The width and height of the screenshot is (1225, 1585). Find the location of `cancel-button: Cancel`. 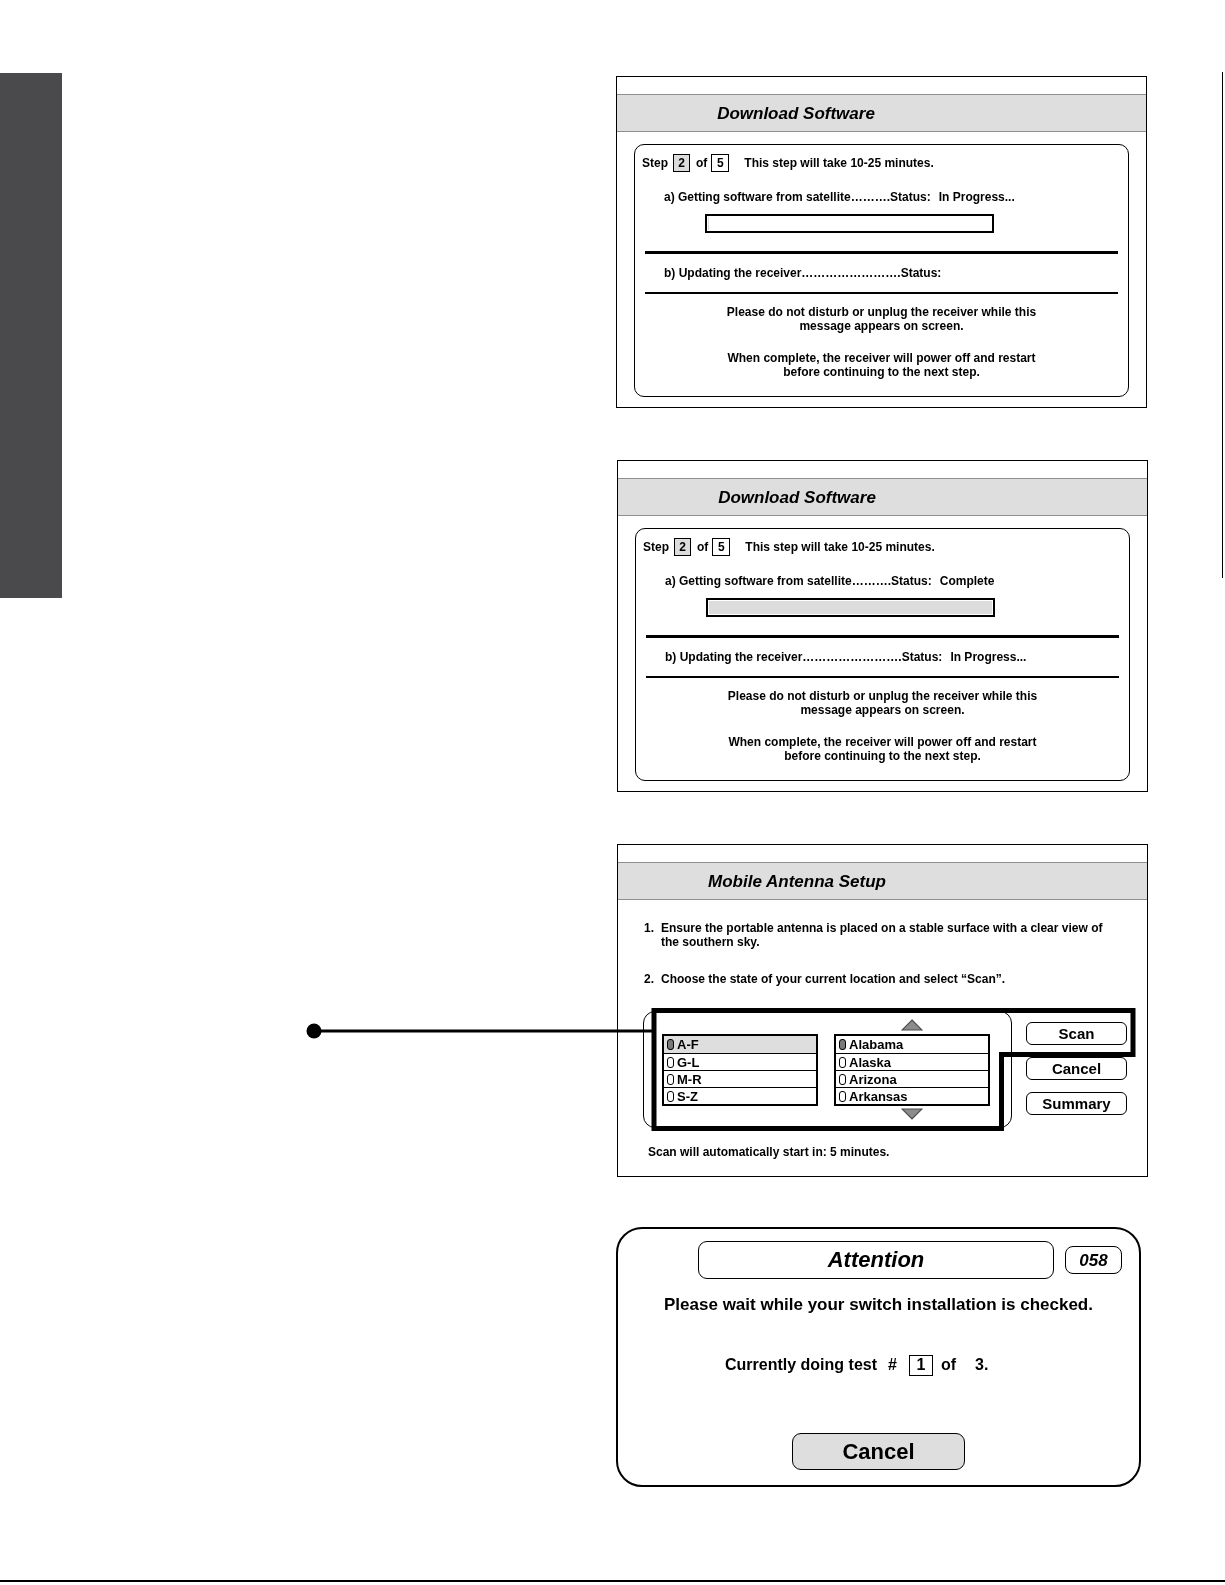

cancel-button: Cancel is located at coordinates (878, 1451).